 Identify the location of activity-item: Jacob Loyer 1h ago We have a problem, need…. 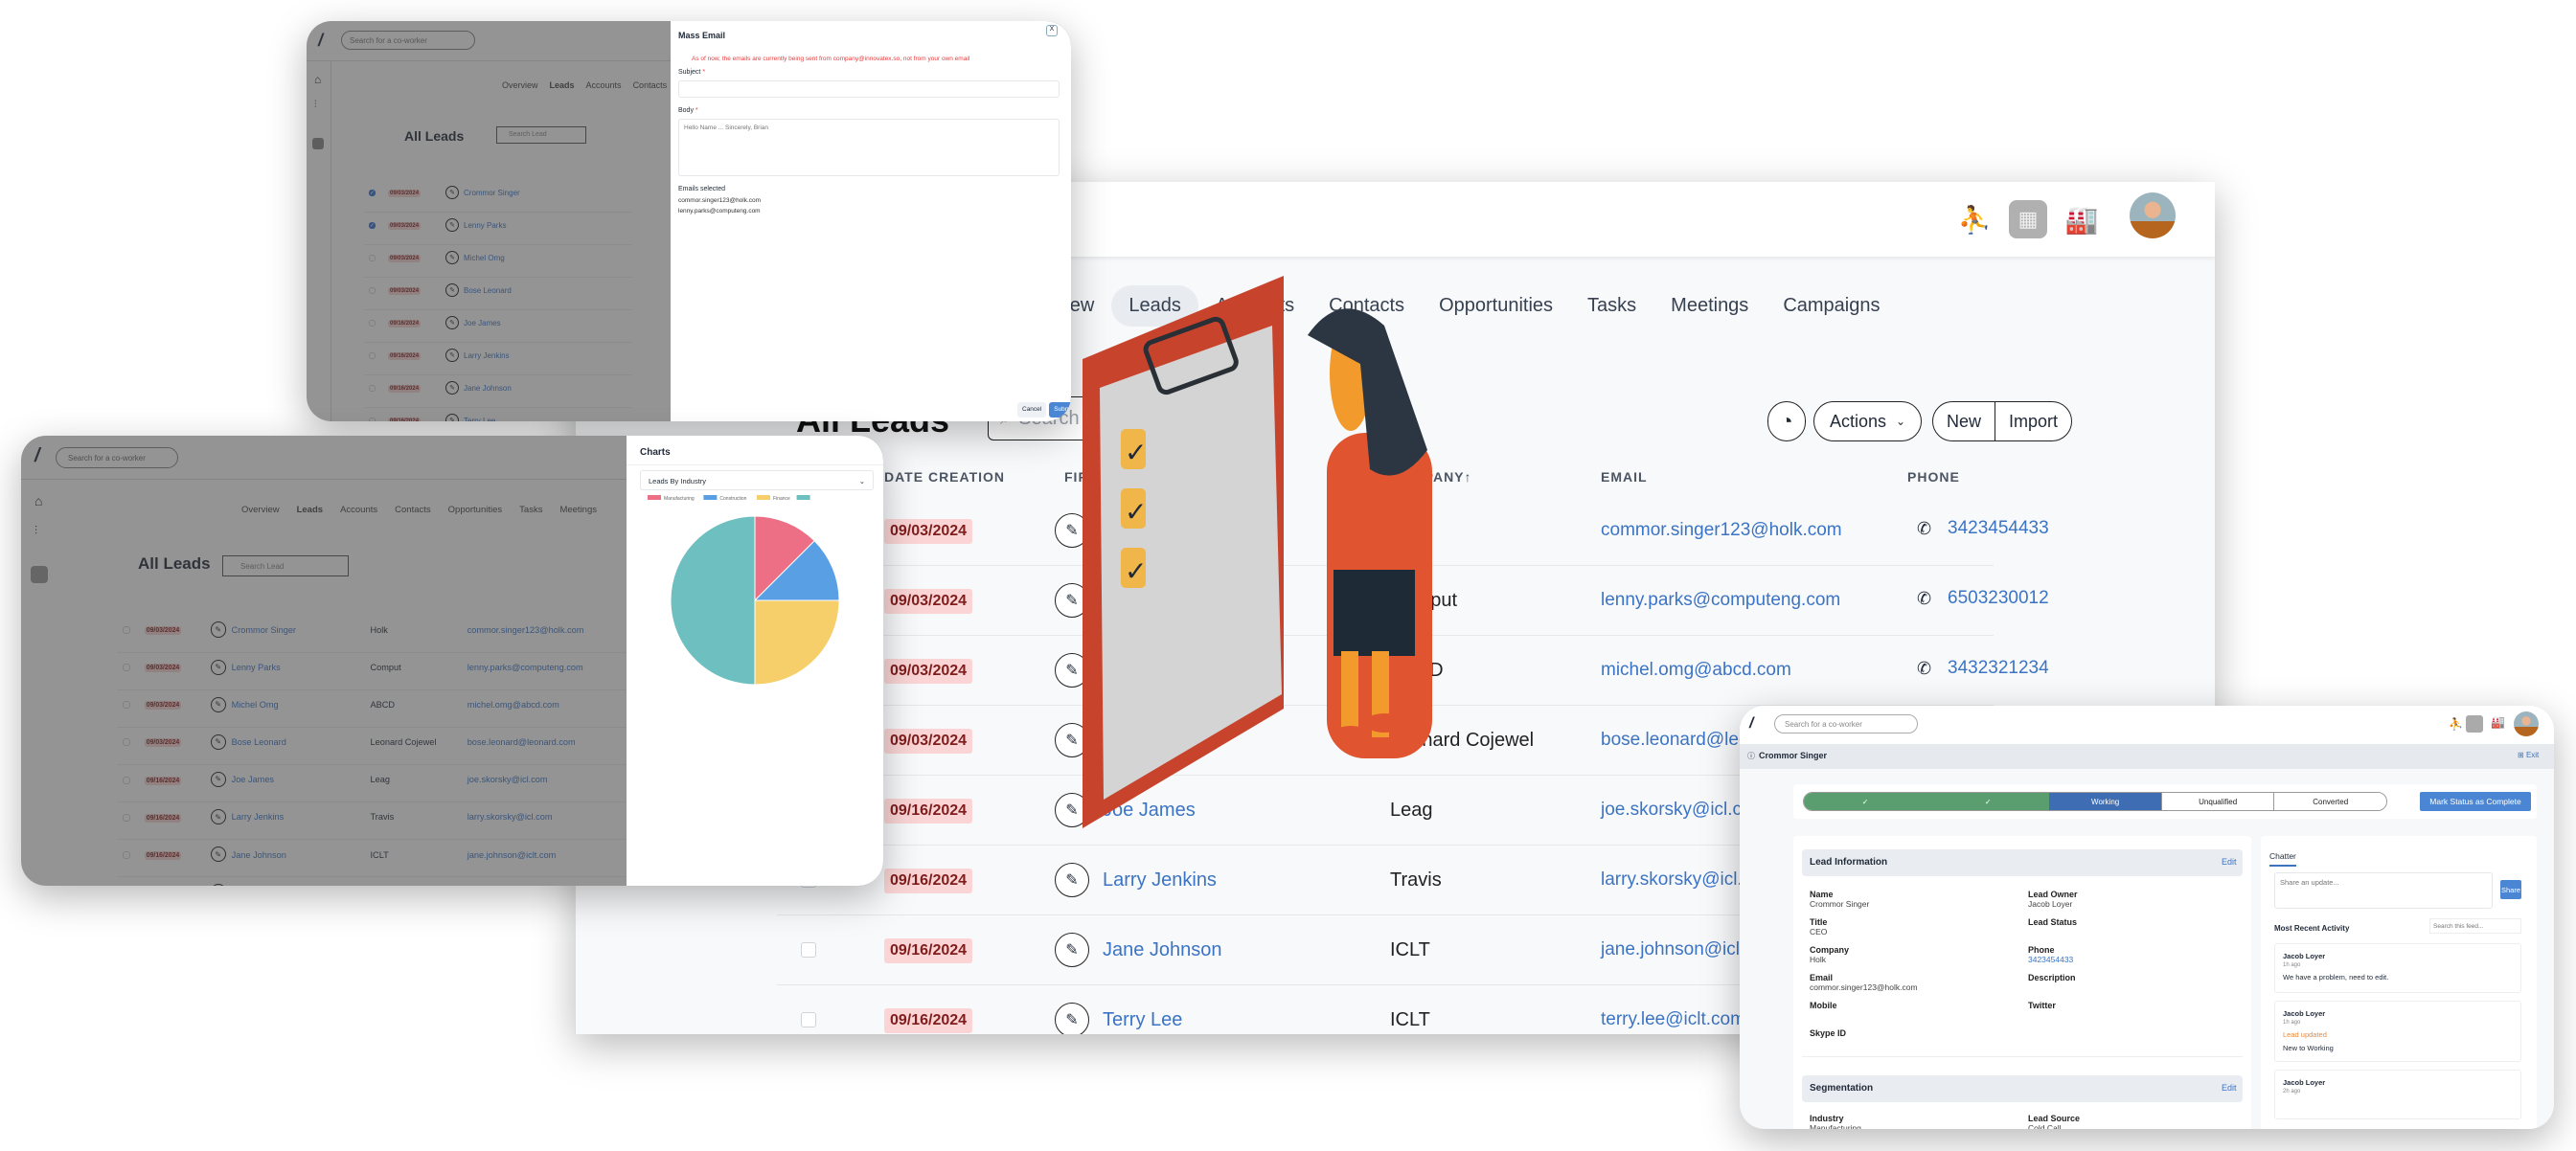
(2397, 968).